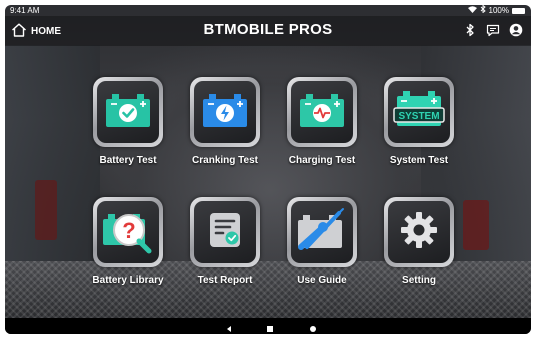 This screenshot has height=339, width=536. I want to click on battery-percent: 100%, so click(498, 10).